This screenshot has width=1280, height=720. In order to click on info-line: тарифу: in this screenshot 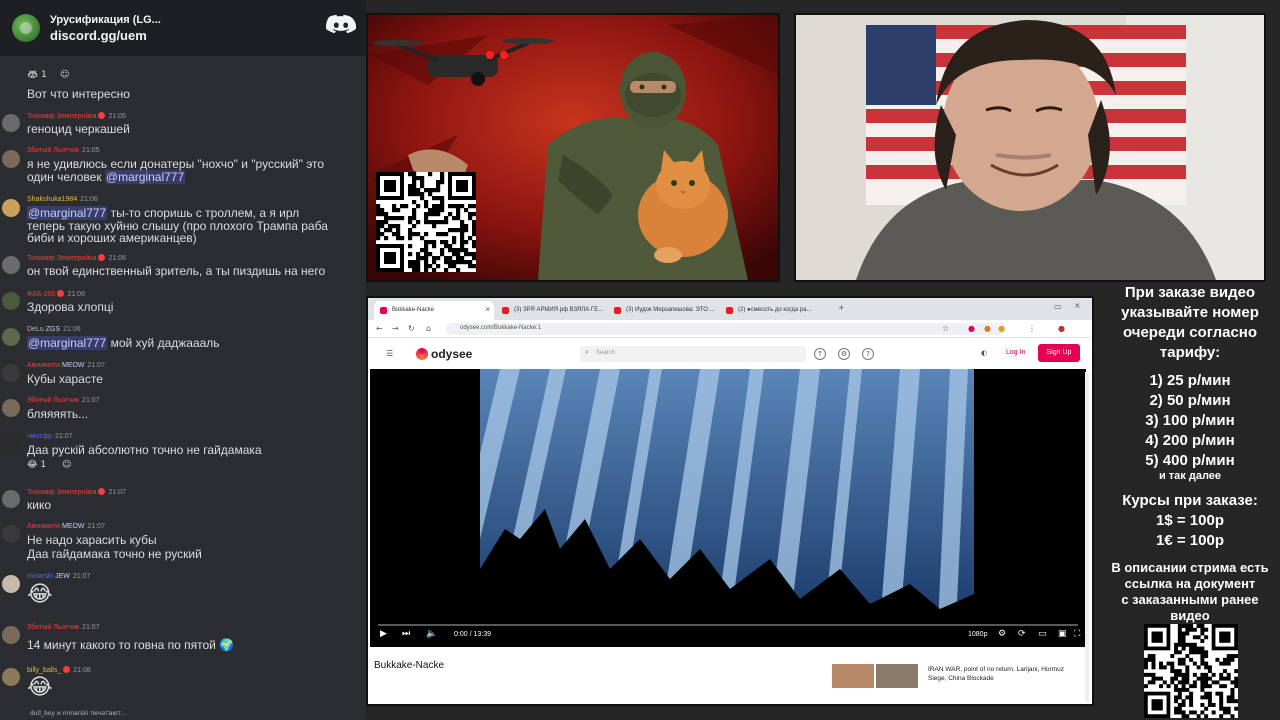, I will do `click(1190, 352)`.